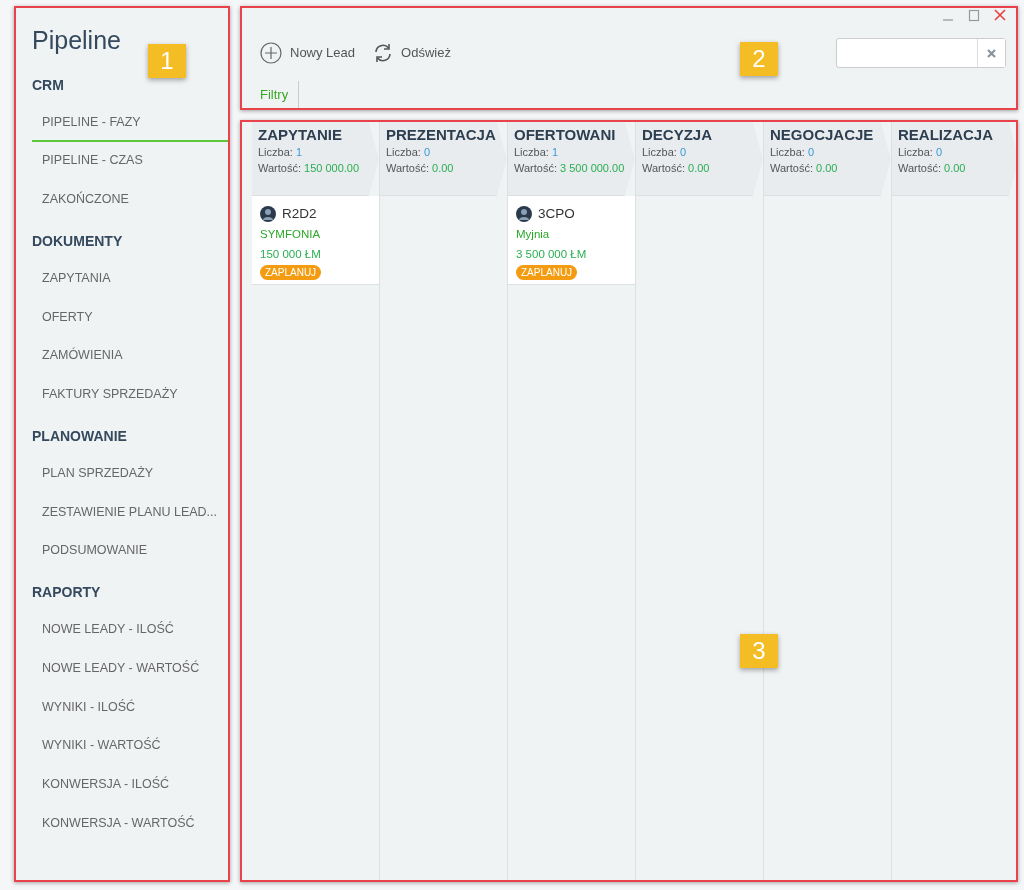 The image size is (1024, 890). Describe the element at coordinates (571, 240) in the screenshot. I see `lead-card: 3CPO Myjnia 3 500 000 ŁM ZAPLANUJ` at that location.